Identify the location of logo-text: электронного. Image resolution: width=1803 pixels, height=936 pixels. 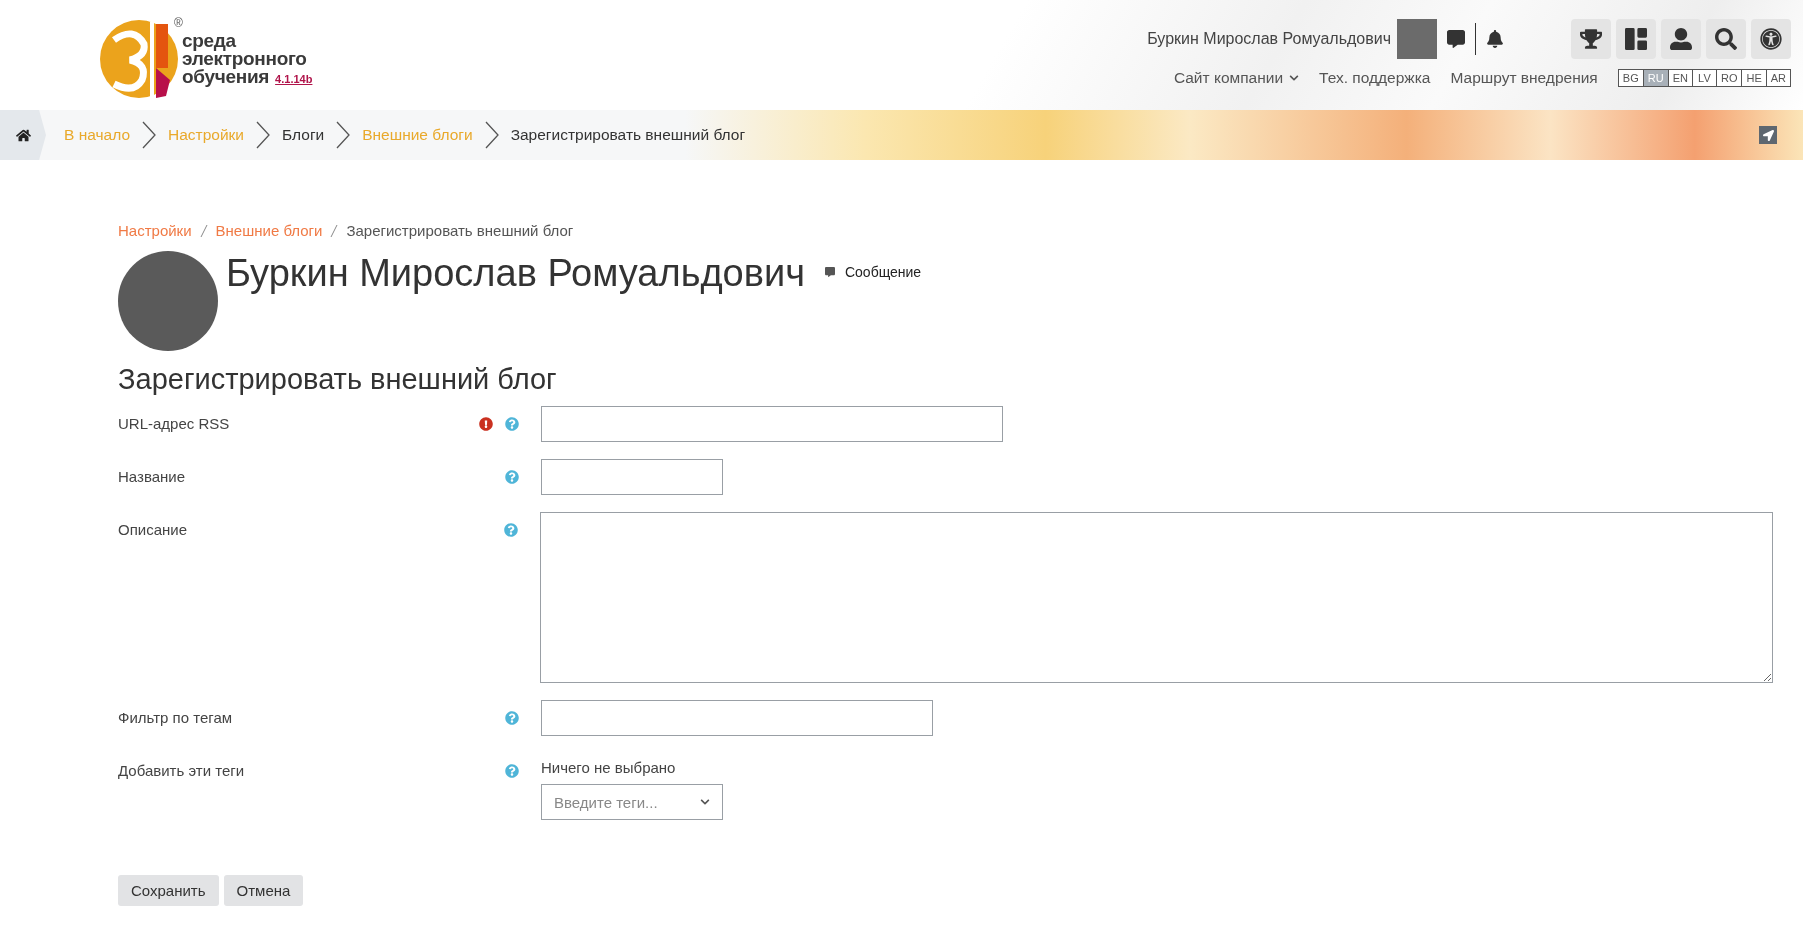
(245, 59).